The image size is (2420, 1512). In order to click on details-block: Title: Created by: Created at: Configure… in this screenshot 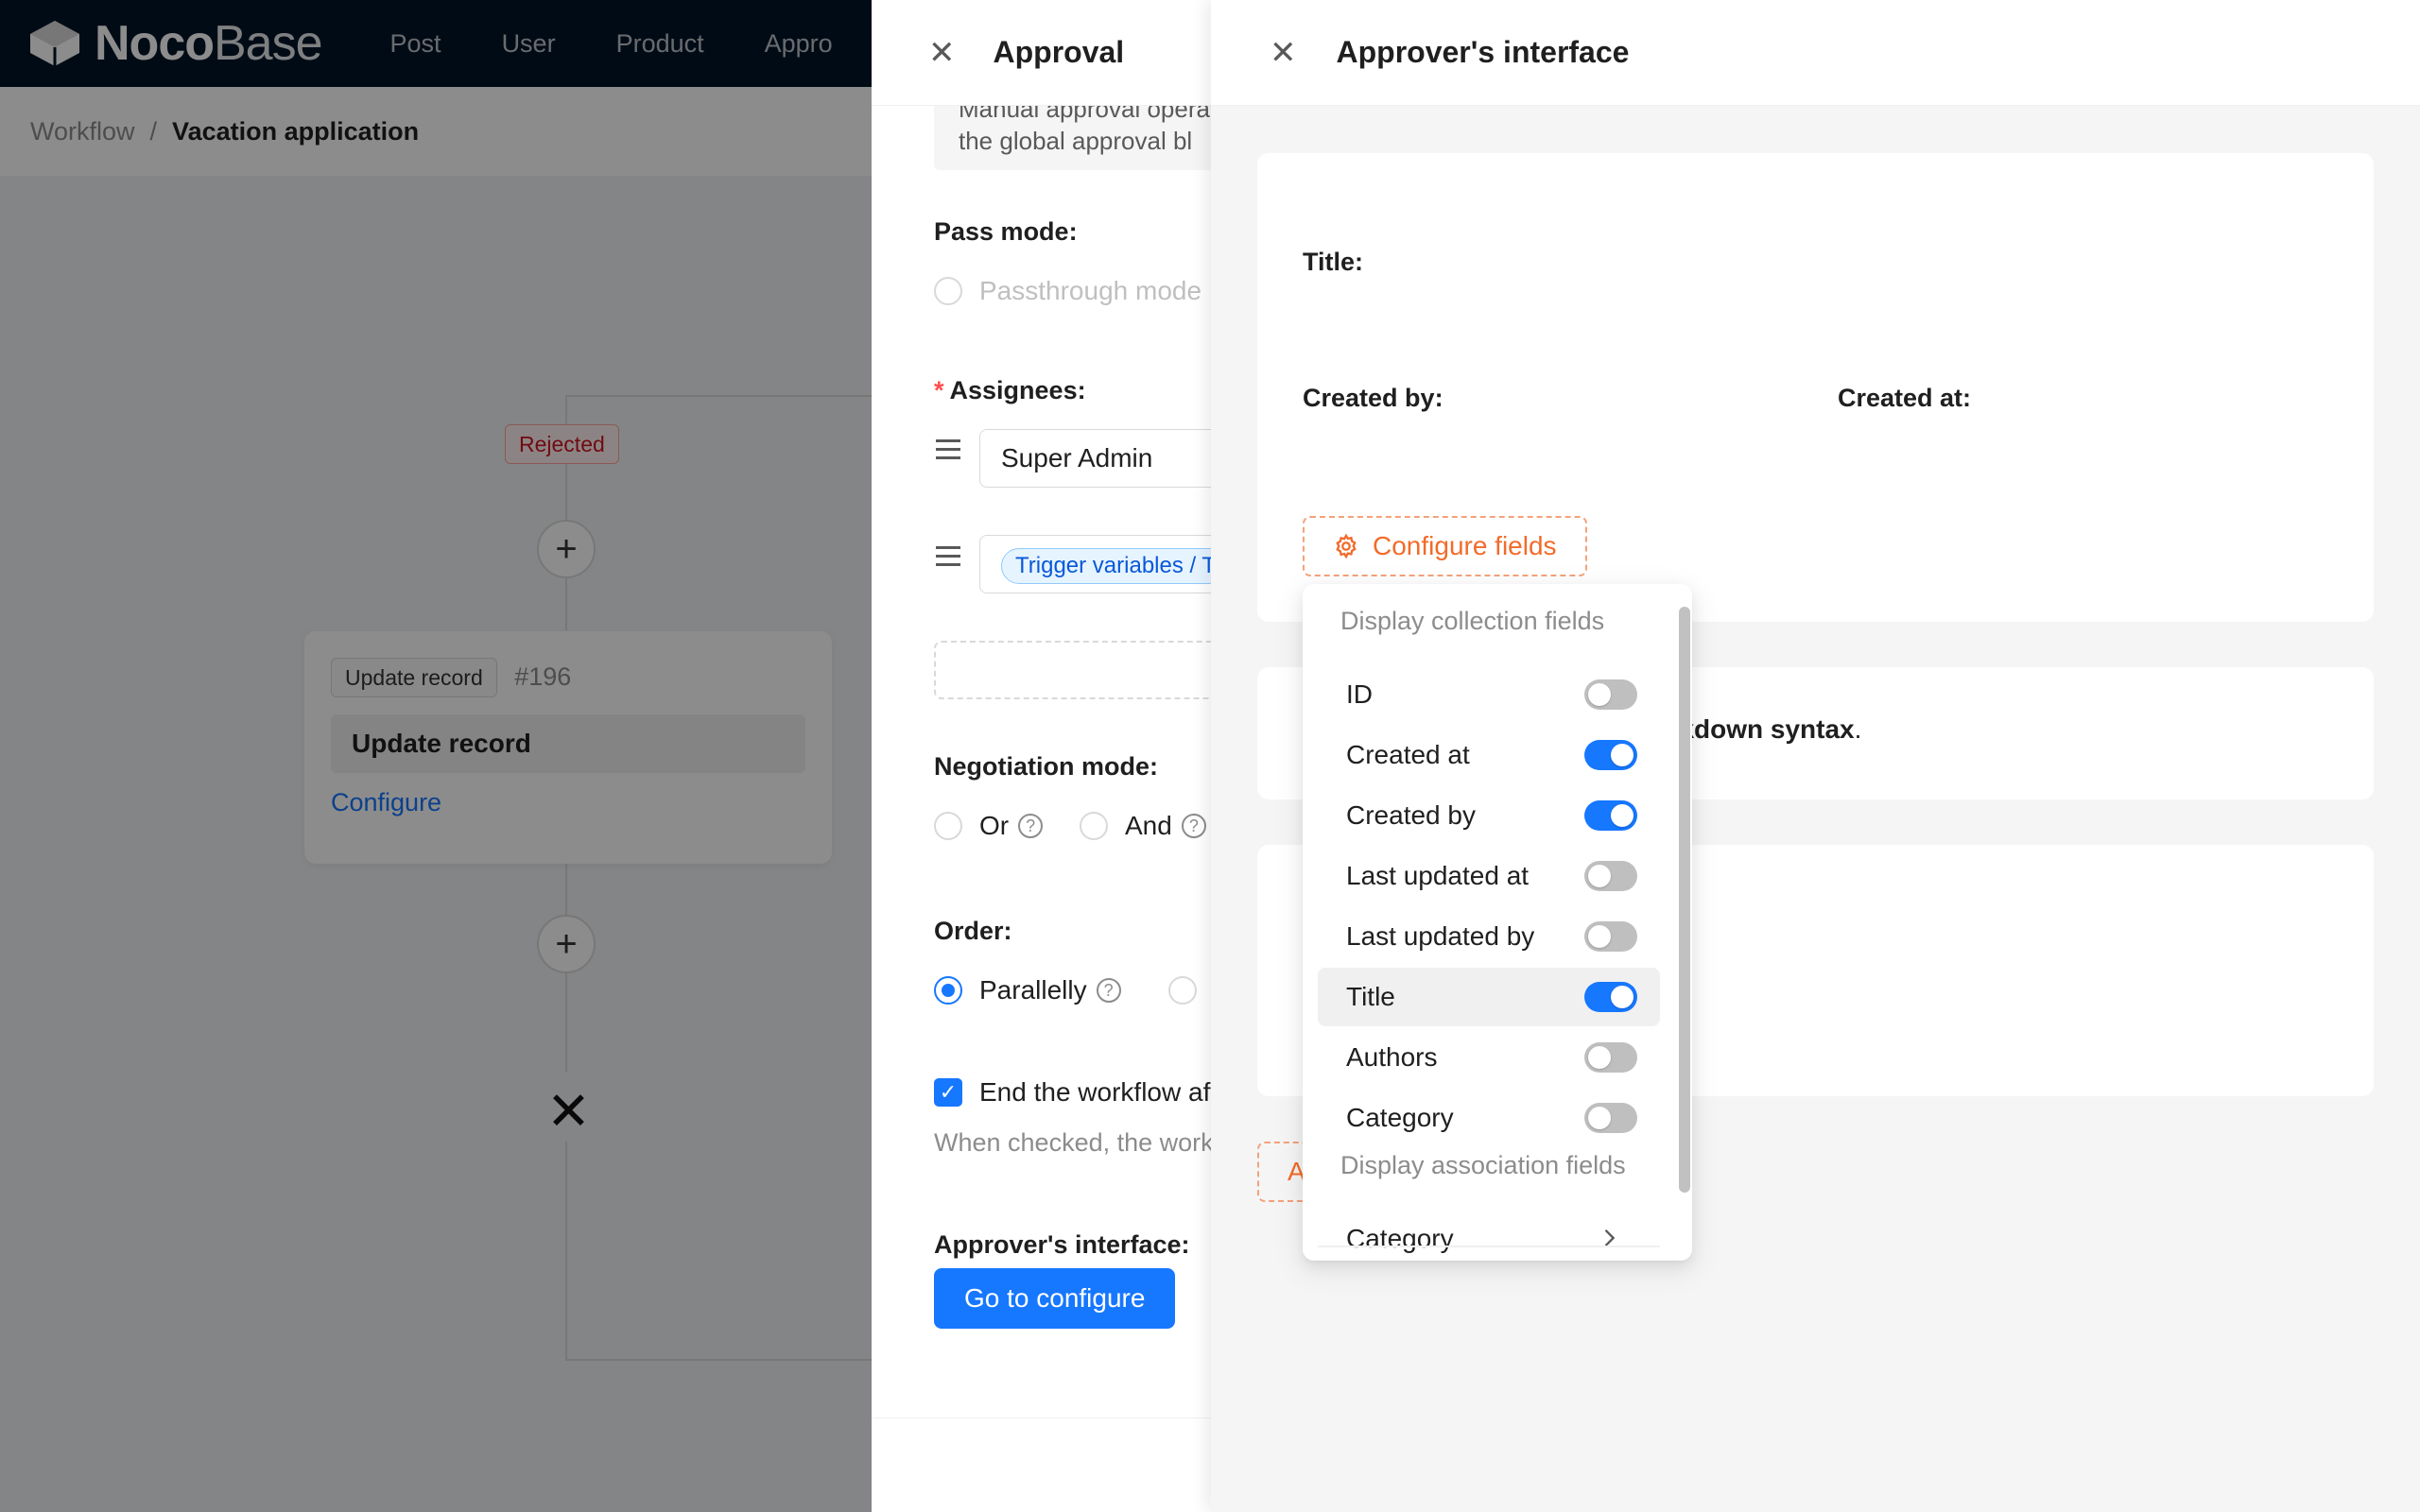, I will do `click(1815, 387)`.